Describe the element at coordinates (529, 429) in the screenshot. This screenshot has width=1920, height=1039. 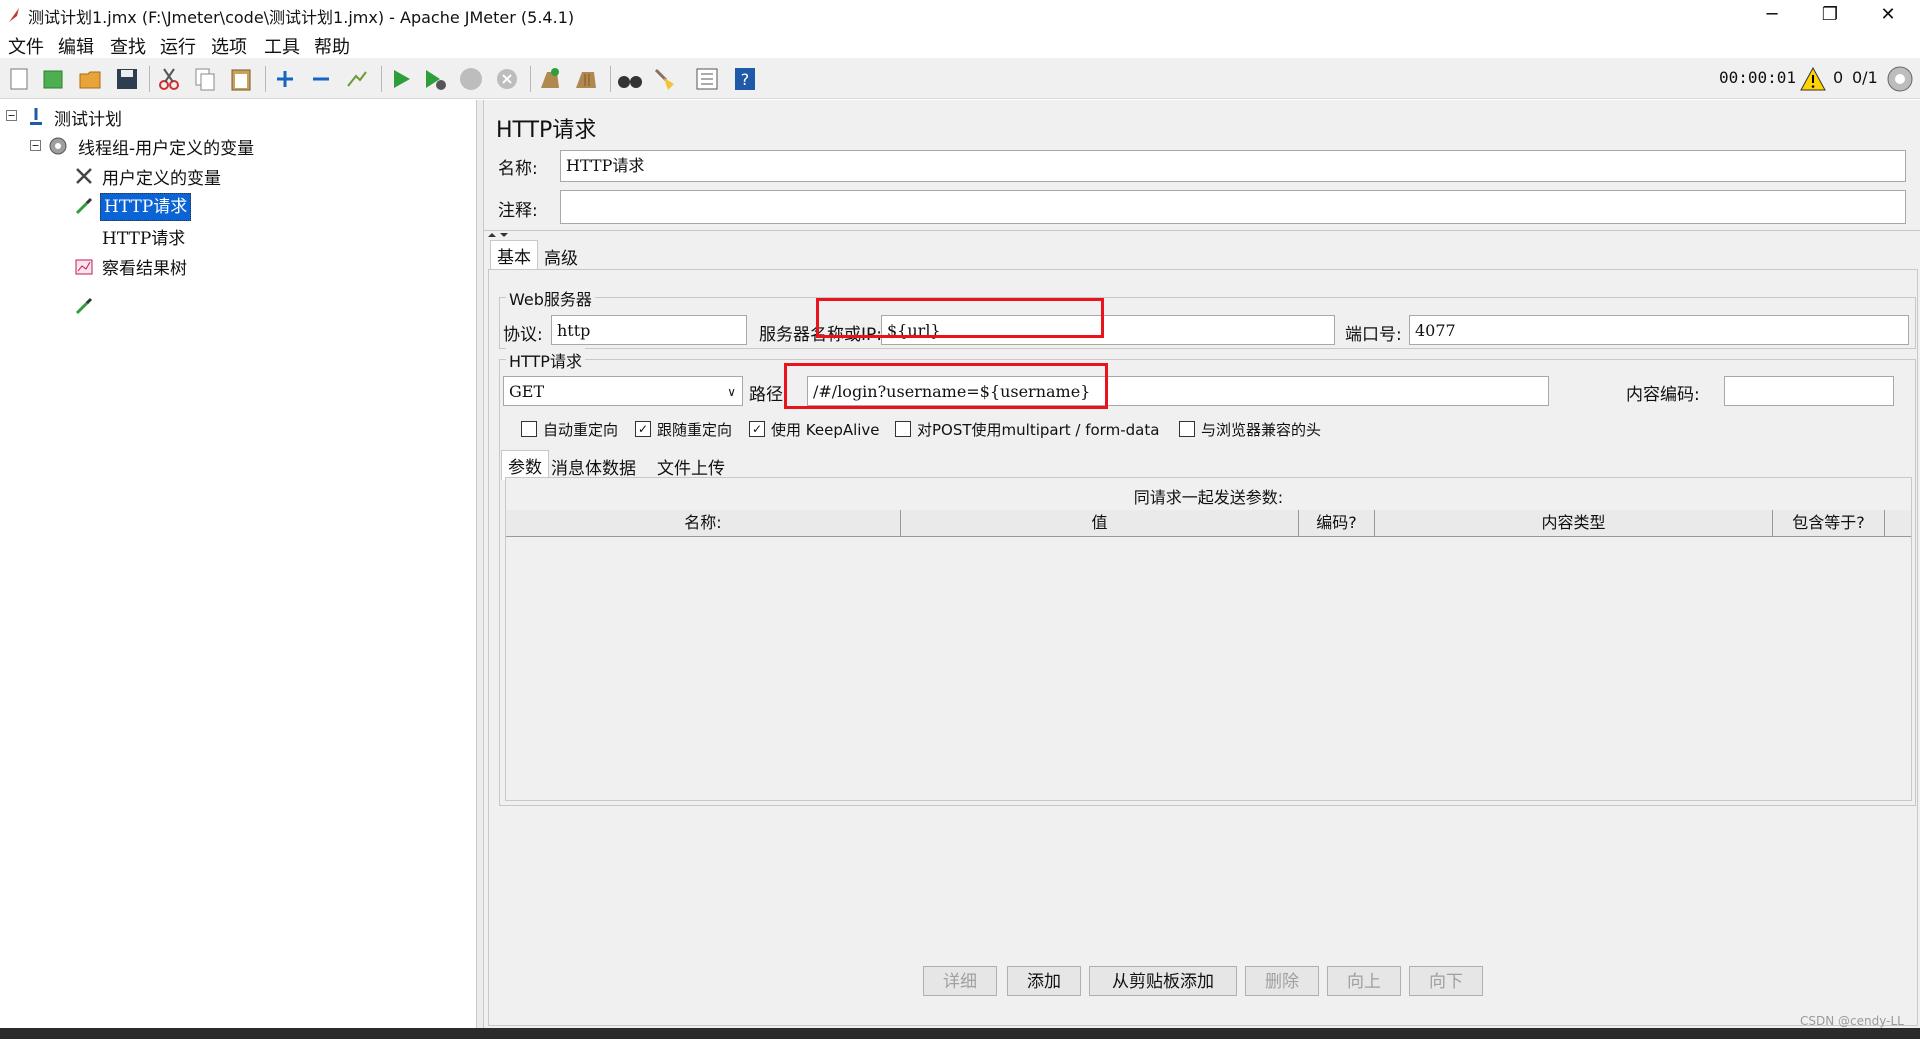
I see `auto-redirect-checkbox` at that location.